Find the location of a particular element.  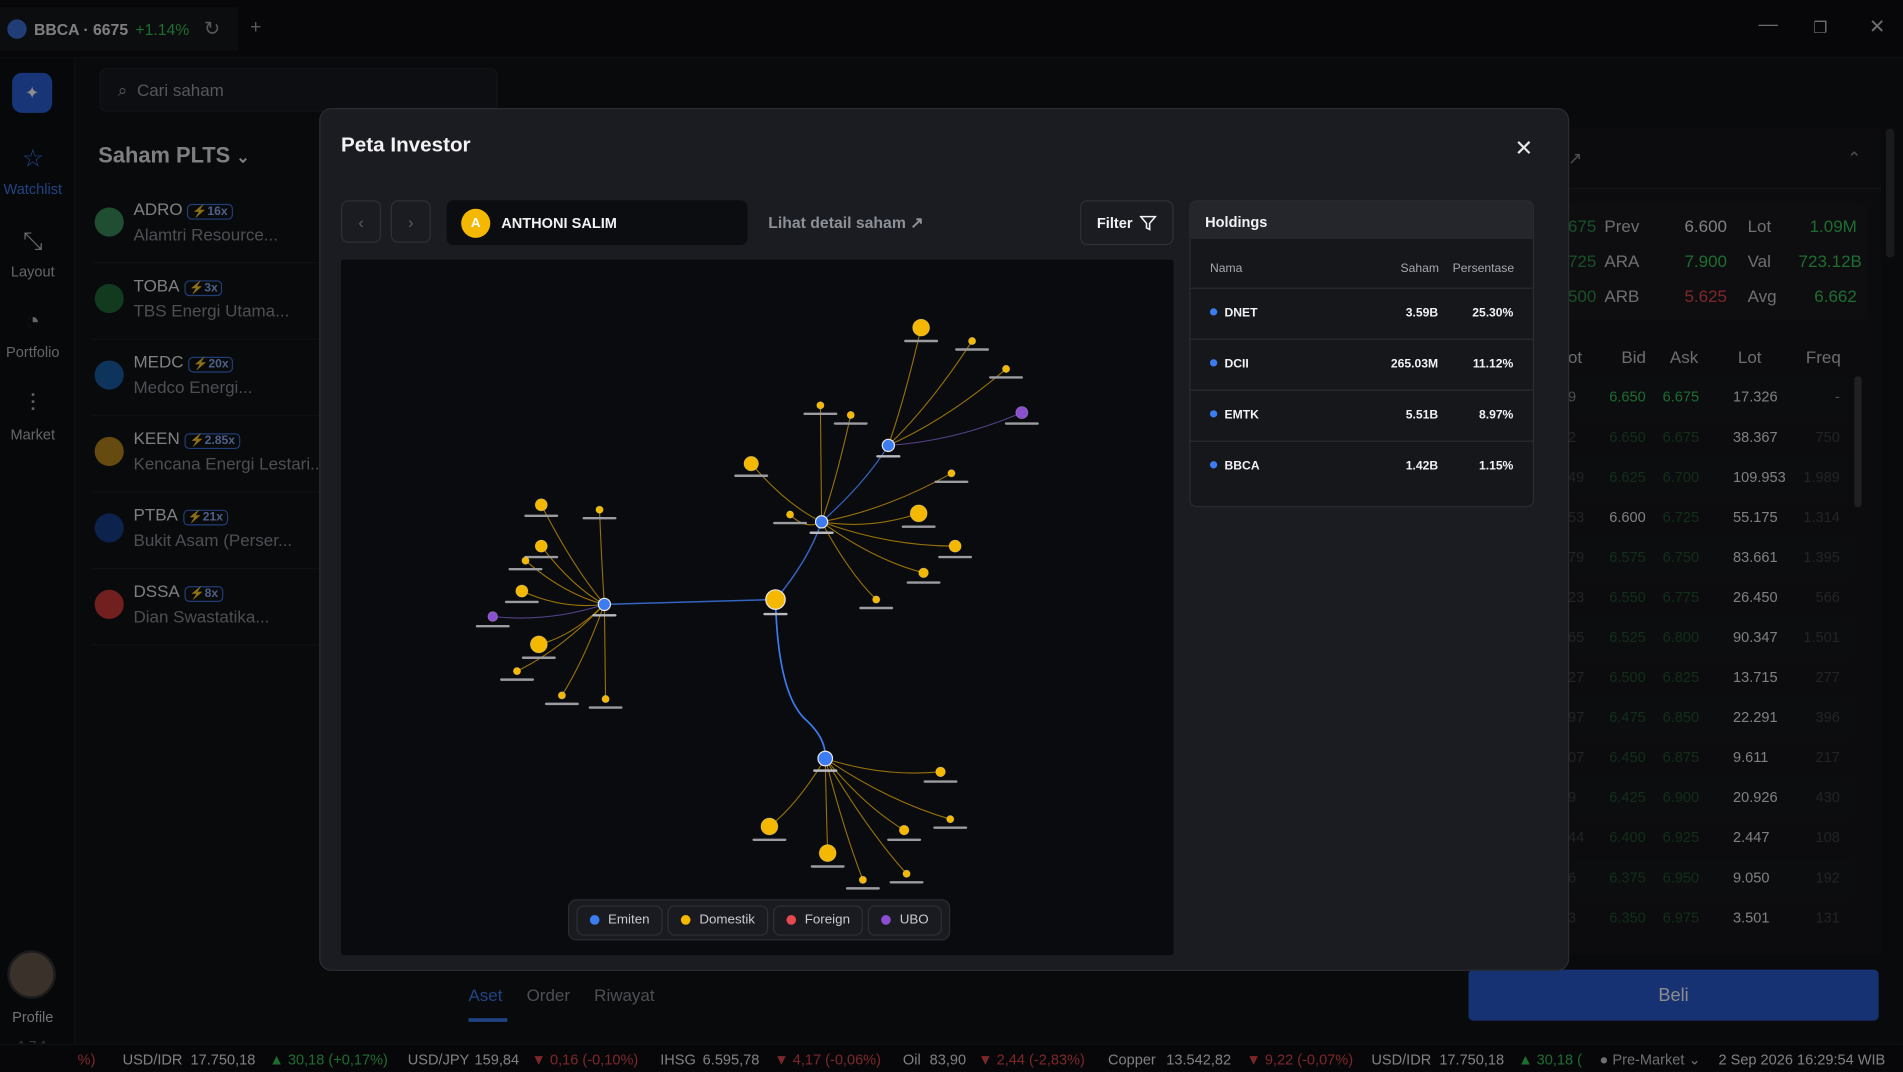

close-icon: ✕ is located at coordinates (1524, 148).